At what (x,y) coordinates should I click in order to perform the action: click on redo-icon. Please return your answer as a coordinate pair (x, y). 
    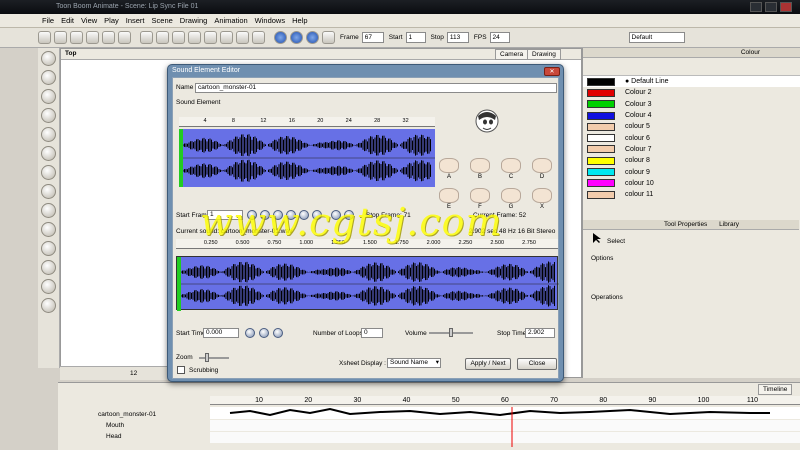
    Looking at the image, I should click on (162, 37).